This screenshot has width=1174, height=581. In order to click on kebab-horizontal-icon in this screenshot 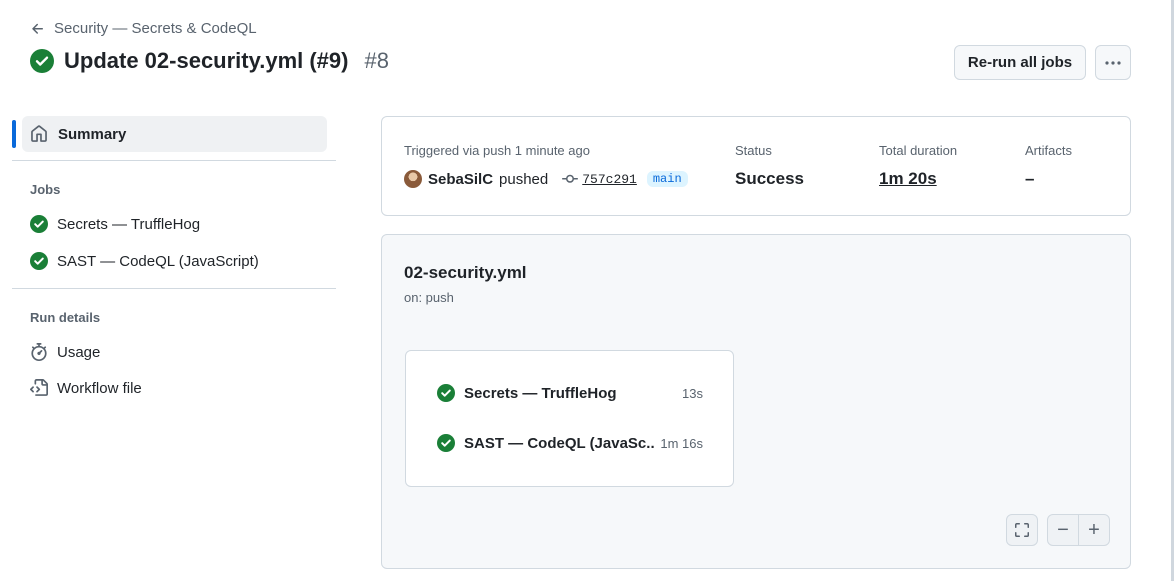, I will do `click(1113, 62)`.